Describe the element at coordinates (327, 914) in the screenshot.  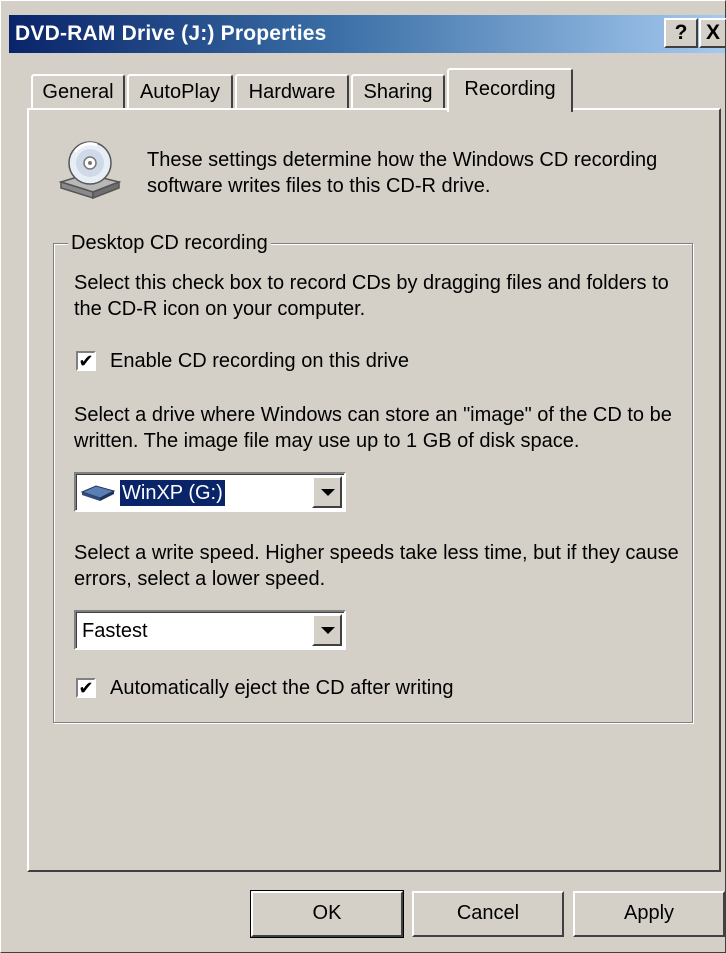
I see `ok-button: OK` at that location.